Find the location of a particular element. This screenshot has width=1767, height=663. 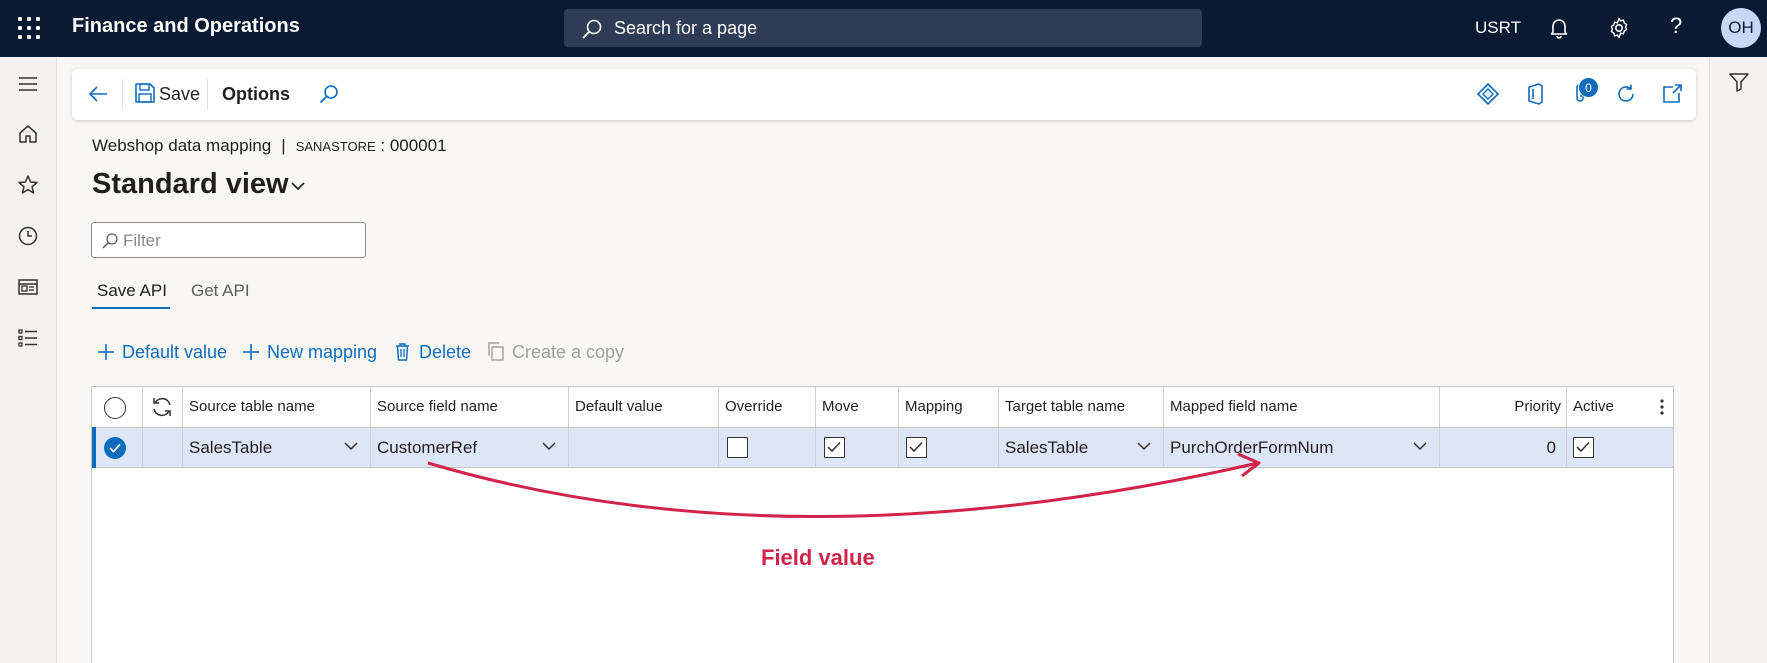

column-header-override: Override is located at coordinates (767, 407).